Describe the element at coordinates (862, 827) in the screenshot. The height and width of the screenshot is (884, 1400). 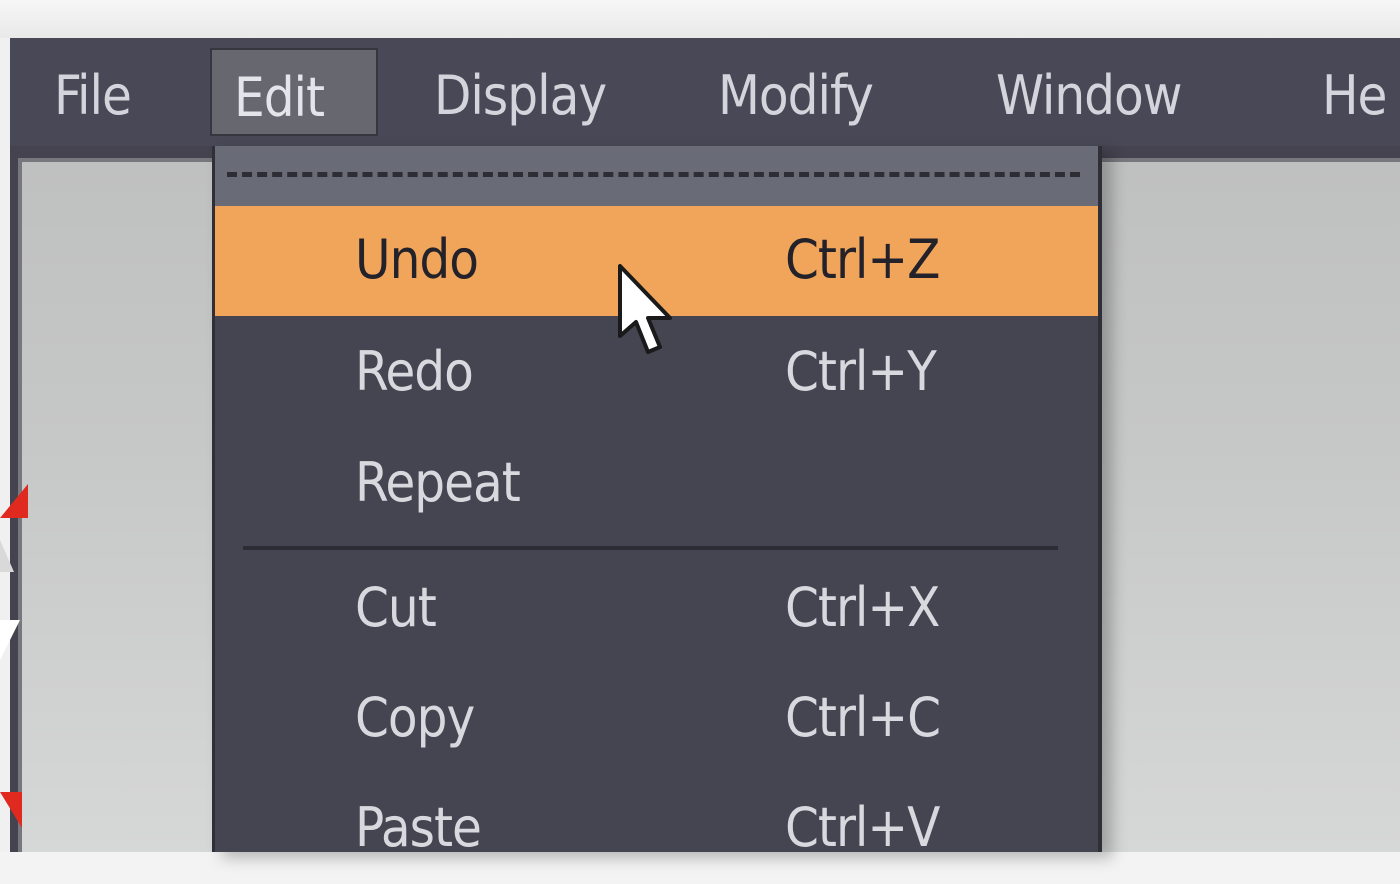
I see `menu-item-shortcut: Ctrl+V` at that location.